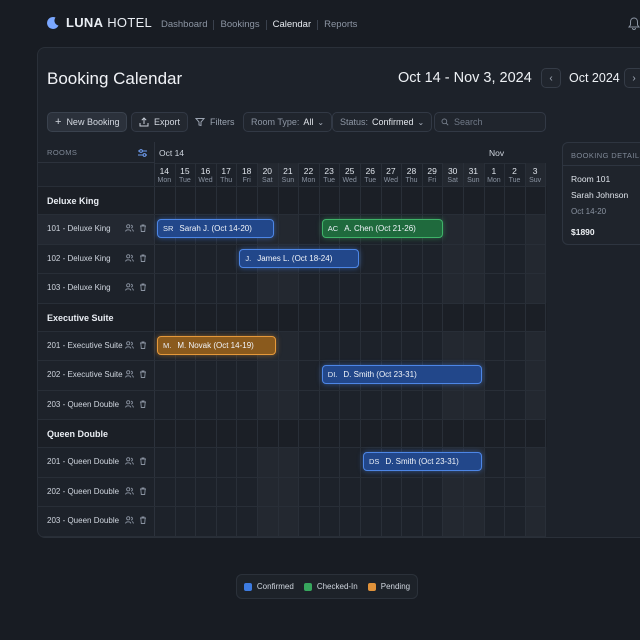  I want to click on booking-label: M. Novak (Oct 14-19), so click(215, 345).